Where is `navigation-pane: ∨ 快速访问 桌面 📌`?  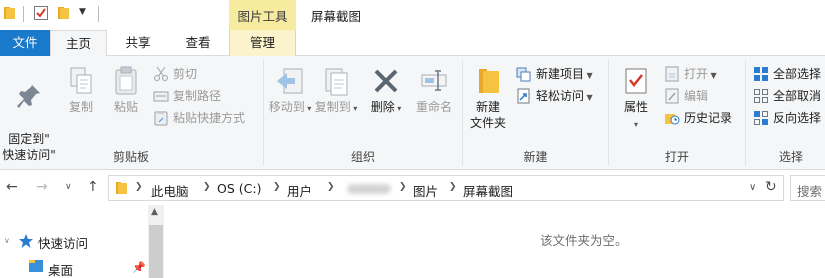 navigation-pane: ∨ 快速访问 桌面 📌 is located at coordinates (74, 241).